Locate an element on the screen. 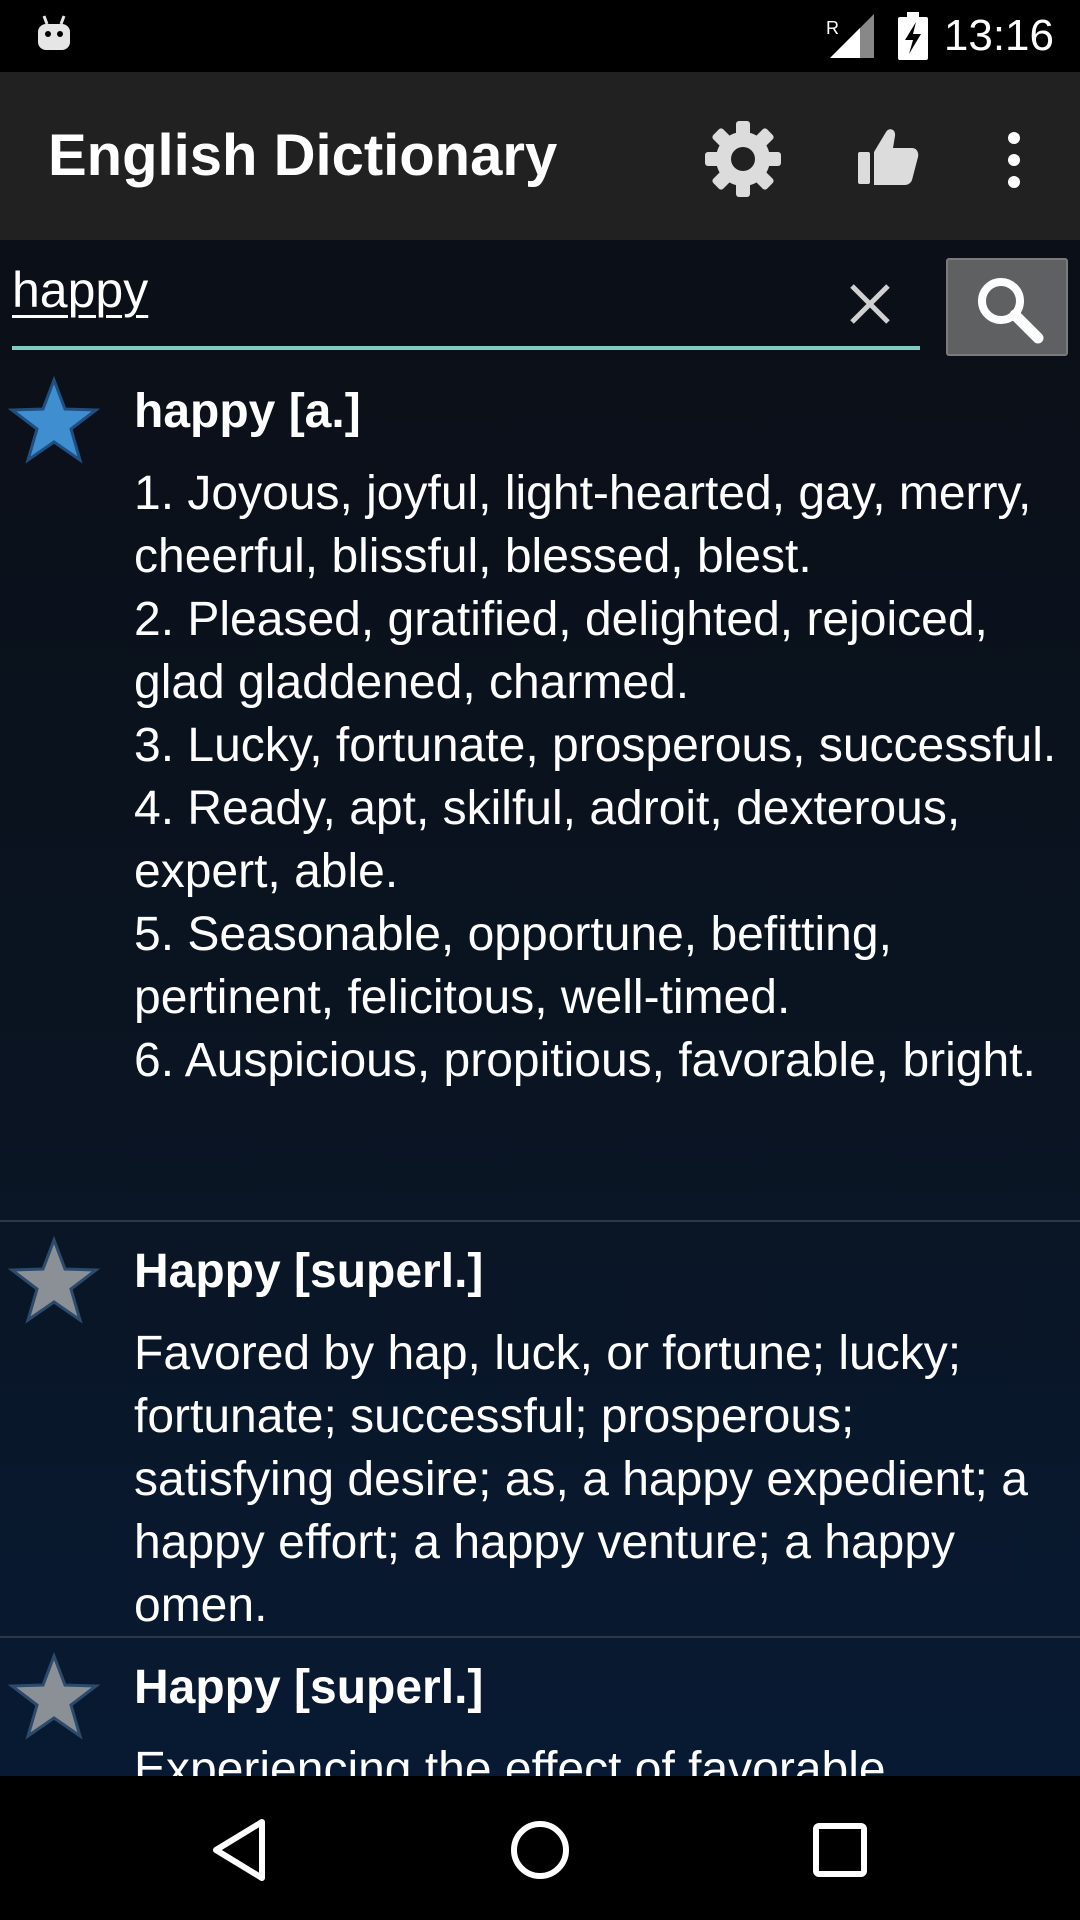  search-button is located at coordinates (1007, 307).